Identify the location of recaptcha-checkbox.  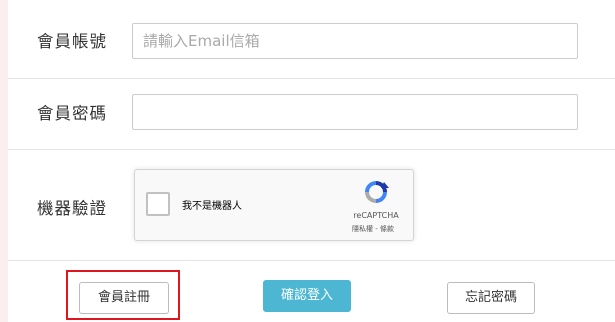
(158, 204).